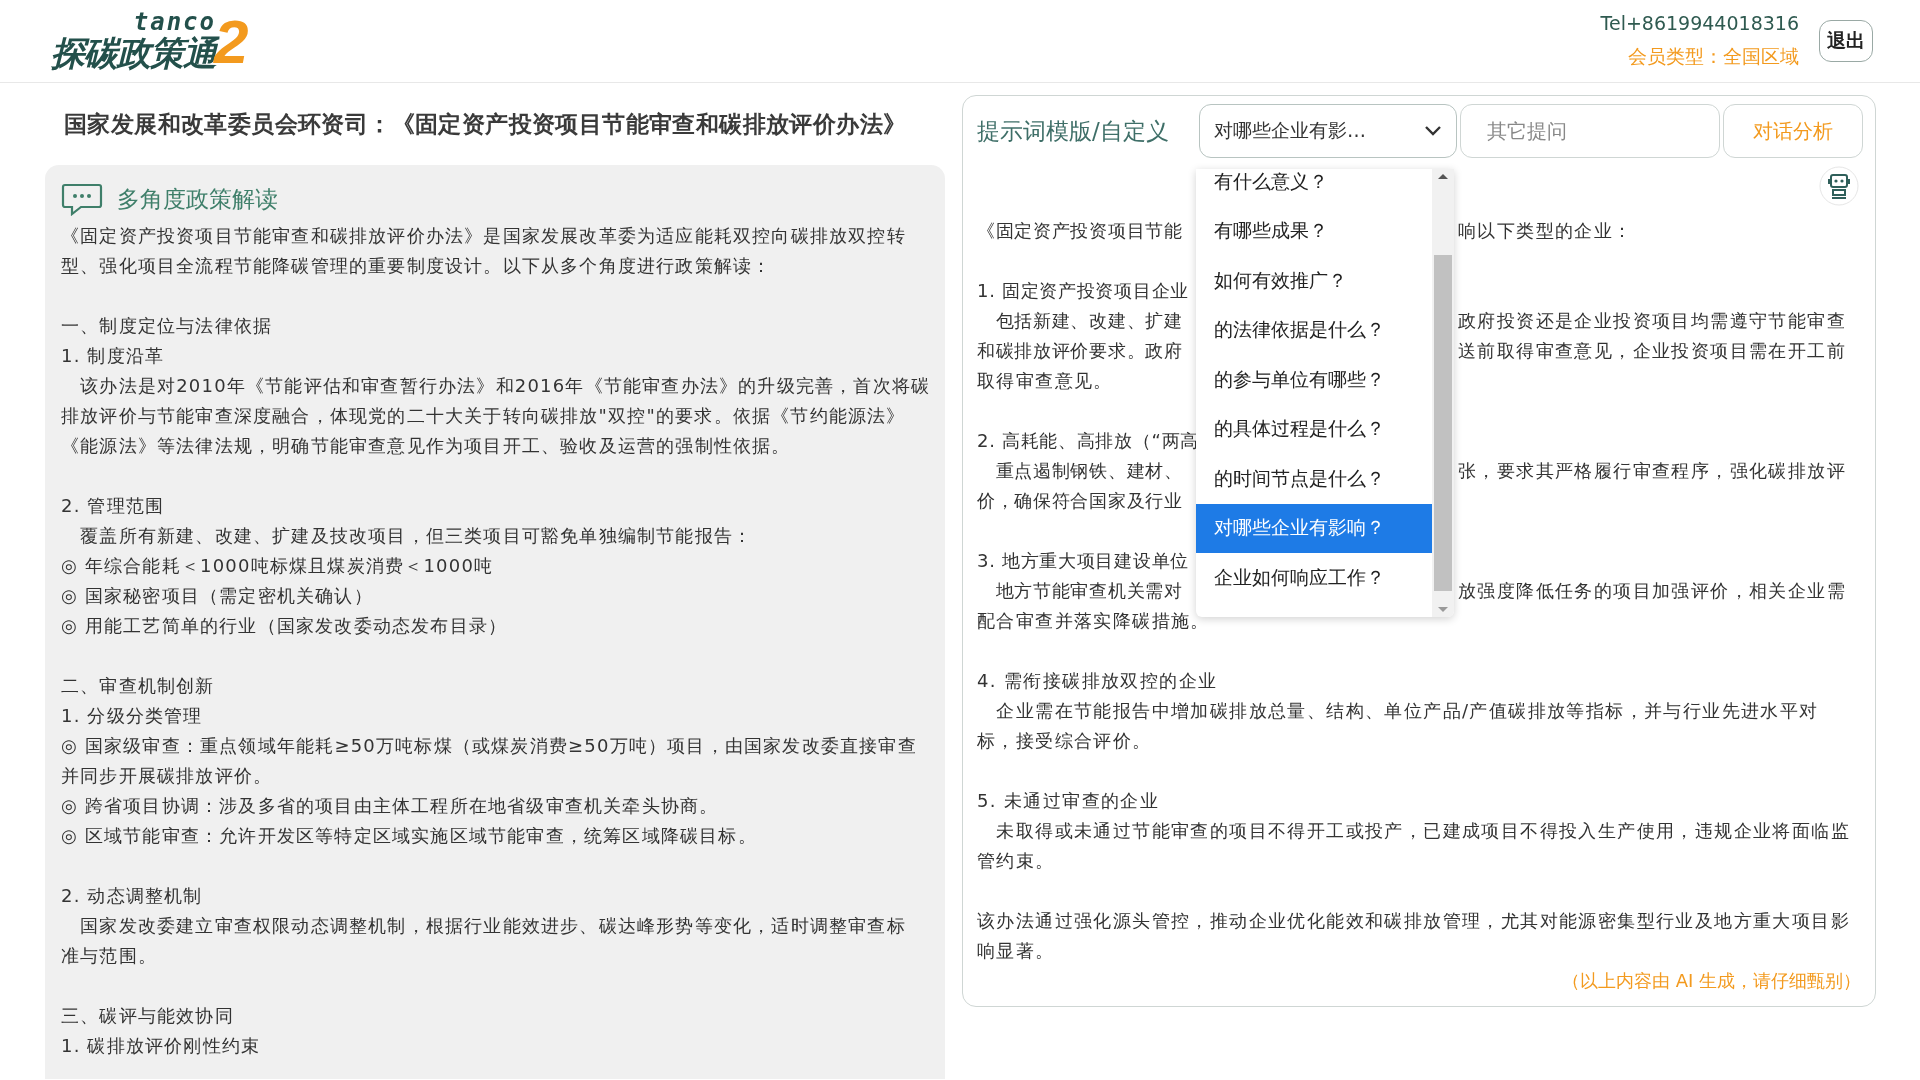 The image size is (1920, 1080). What do you see at coordinates (1314, 188) in the screenshot?
I see `prompt-option: 有什么意义？` at bounding box center [1314, 188].